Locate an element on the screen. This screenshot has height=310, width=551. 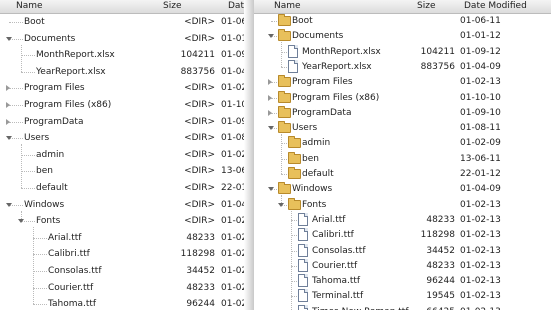
tree-row: Boot <DIR> 01-06 is located at coordinates (122, 22).